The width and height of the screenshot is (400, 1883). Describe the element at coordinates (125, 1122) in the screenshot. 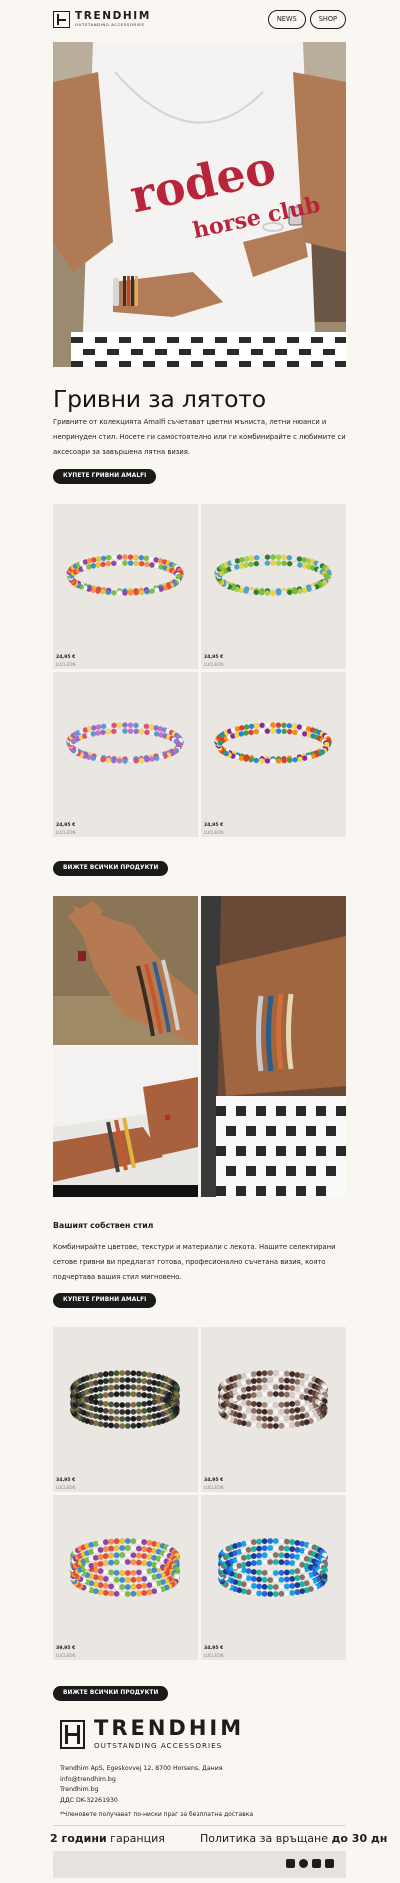

I see `lifestyle-image-outfit` at that location.